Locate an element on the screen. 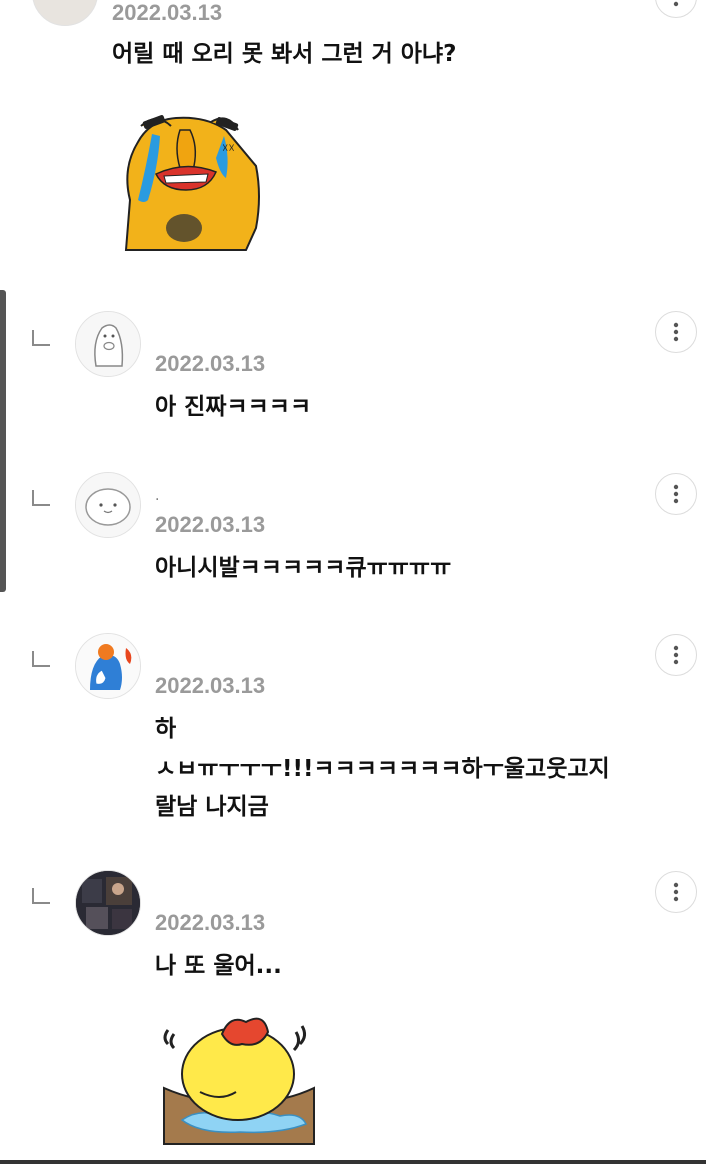 This screenshot has width=706, height=1164. blob-avatar-icon is located at coordinates (108, 505).